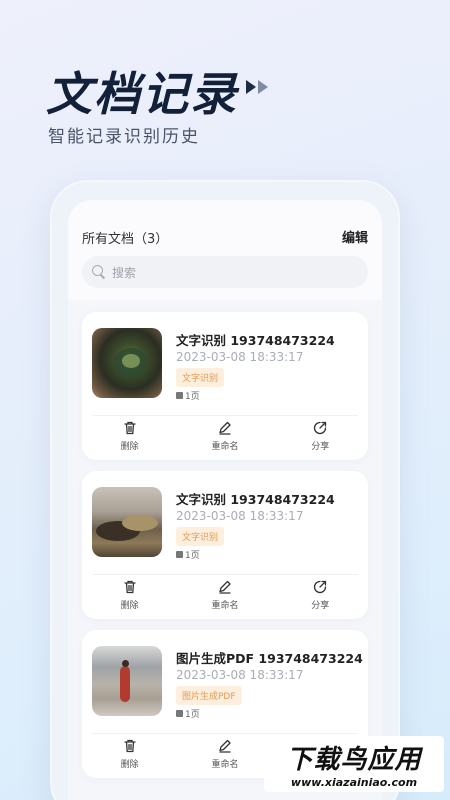  Describe the element at coordinates (354, 760) in the screenshot. I see `watermark-brand: 下载鸟应用` at that location.